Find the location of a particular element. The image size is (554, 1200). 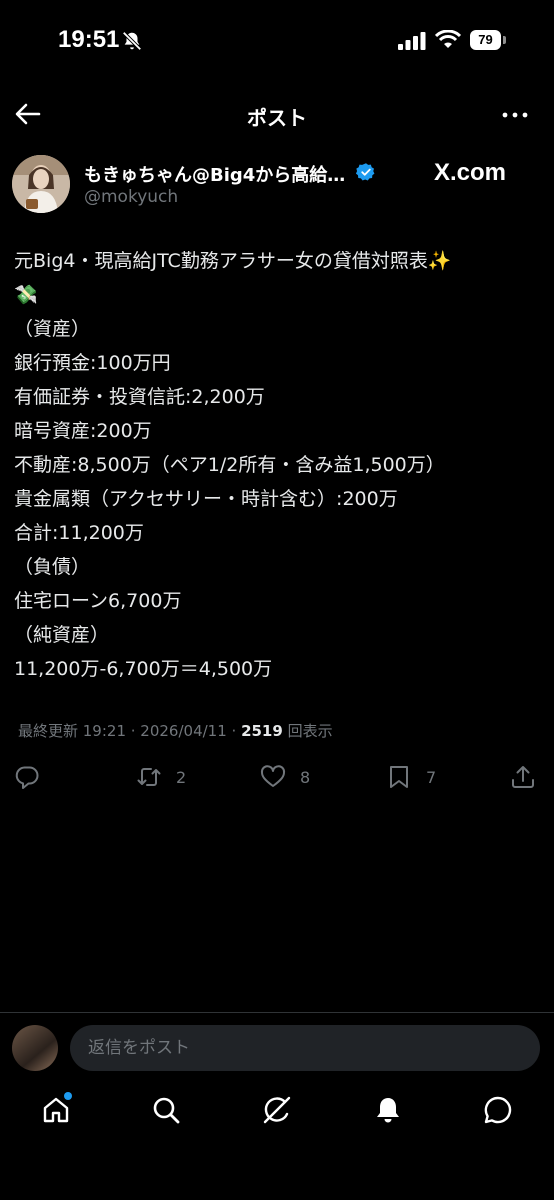

notifications-icon is located at coordinates (388, 1110).